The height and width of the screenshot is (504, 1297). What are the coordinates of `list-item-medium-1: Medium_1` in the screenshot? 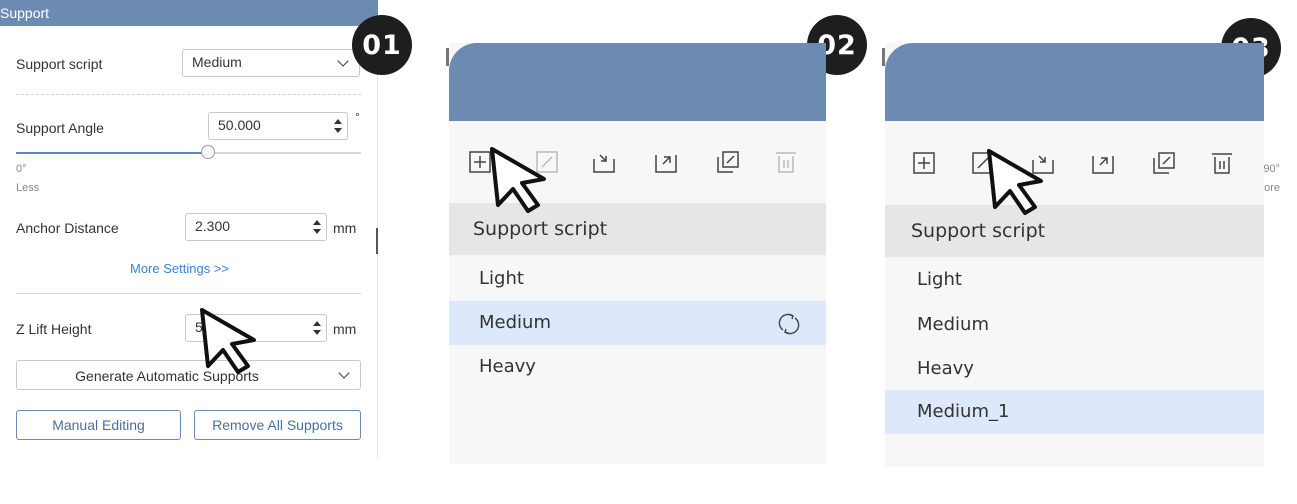 It's located at (1074, 412).